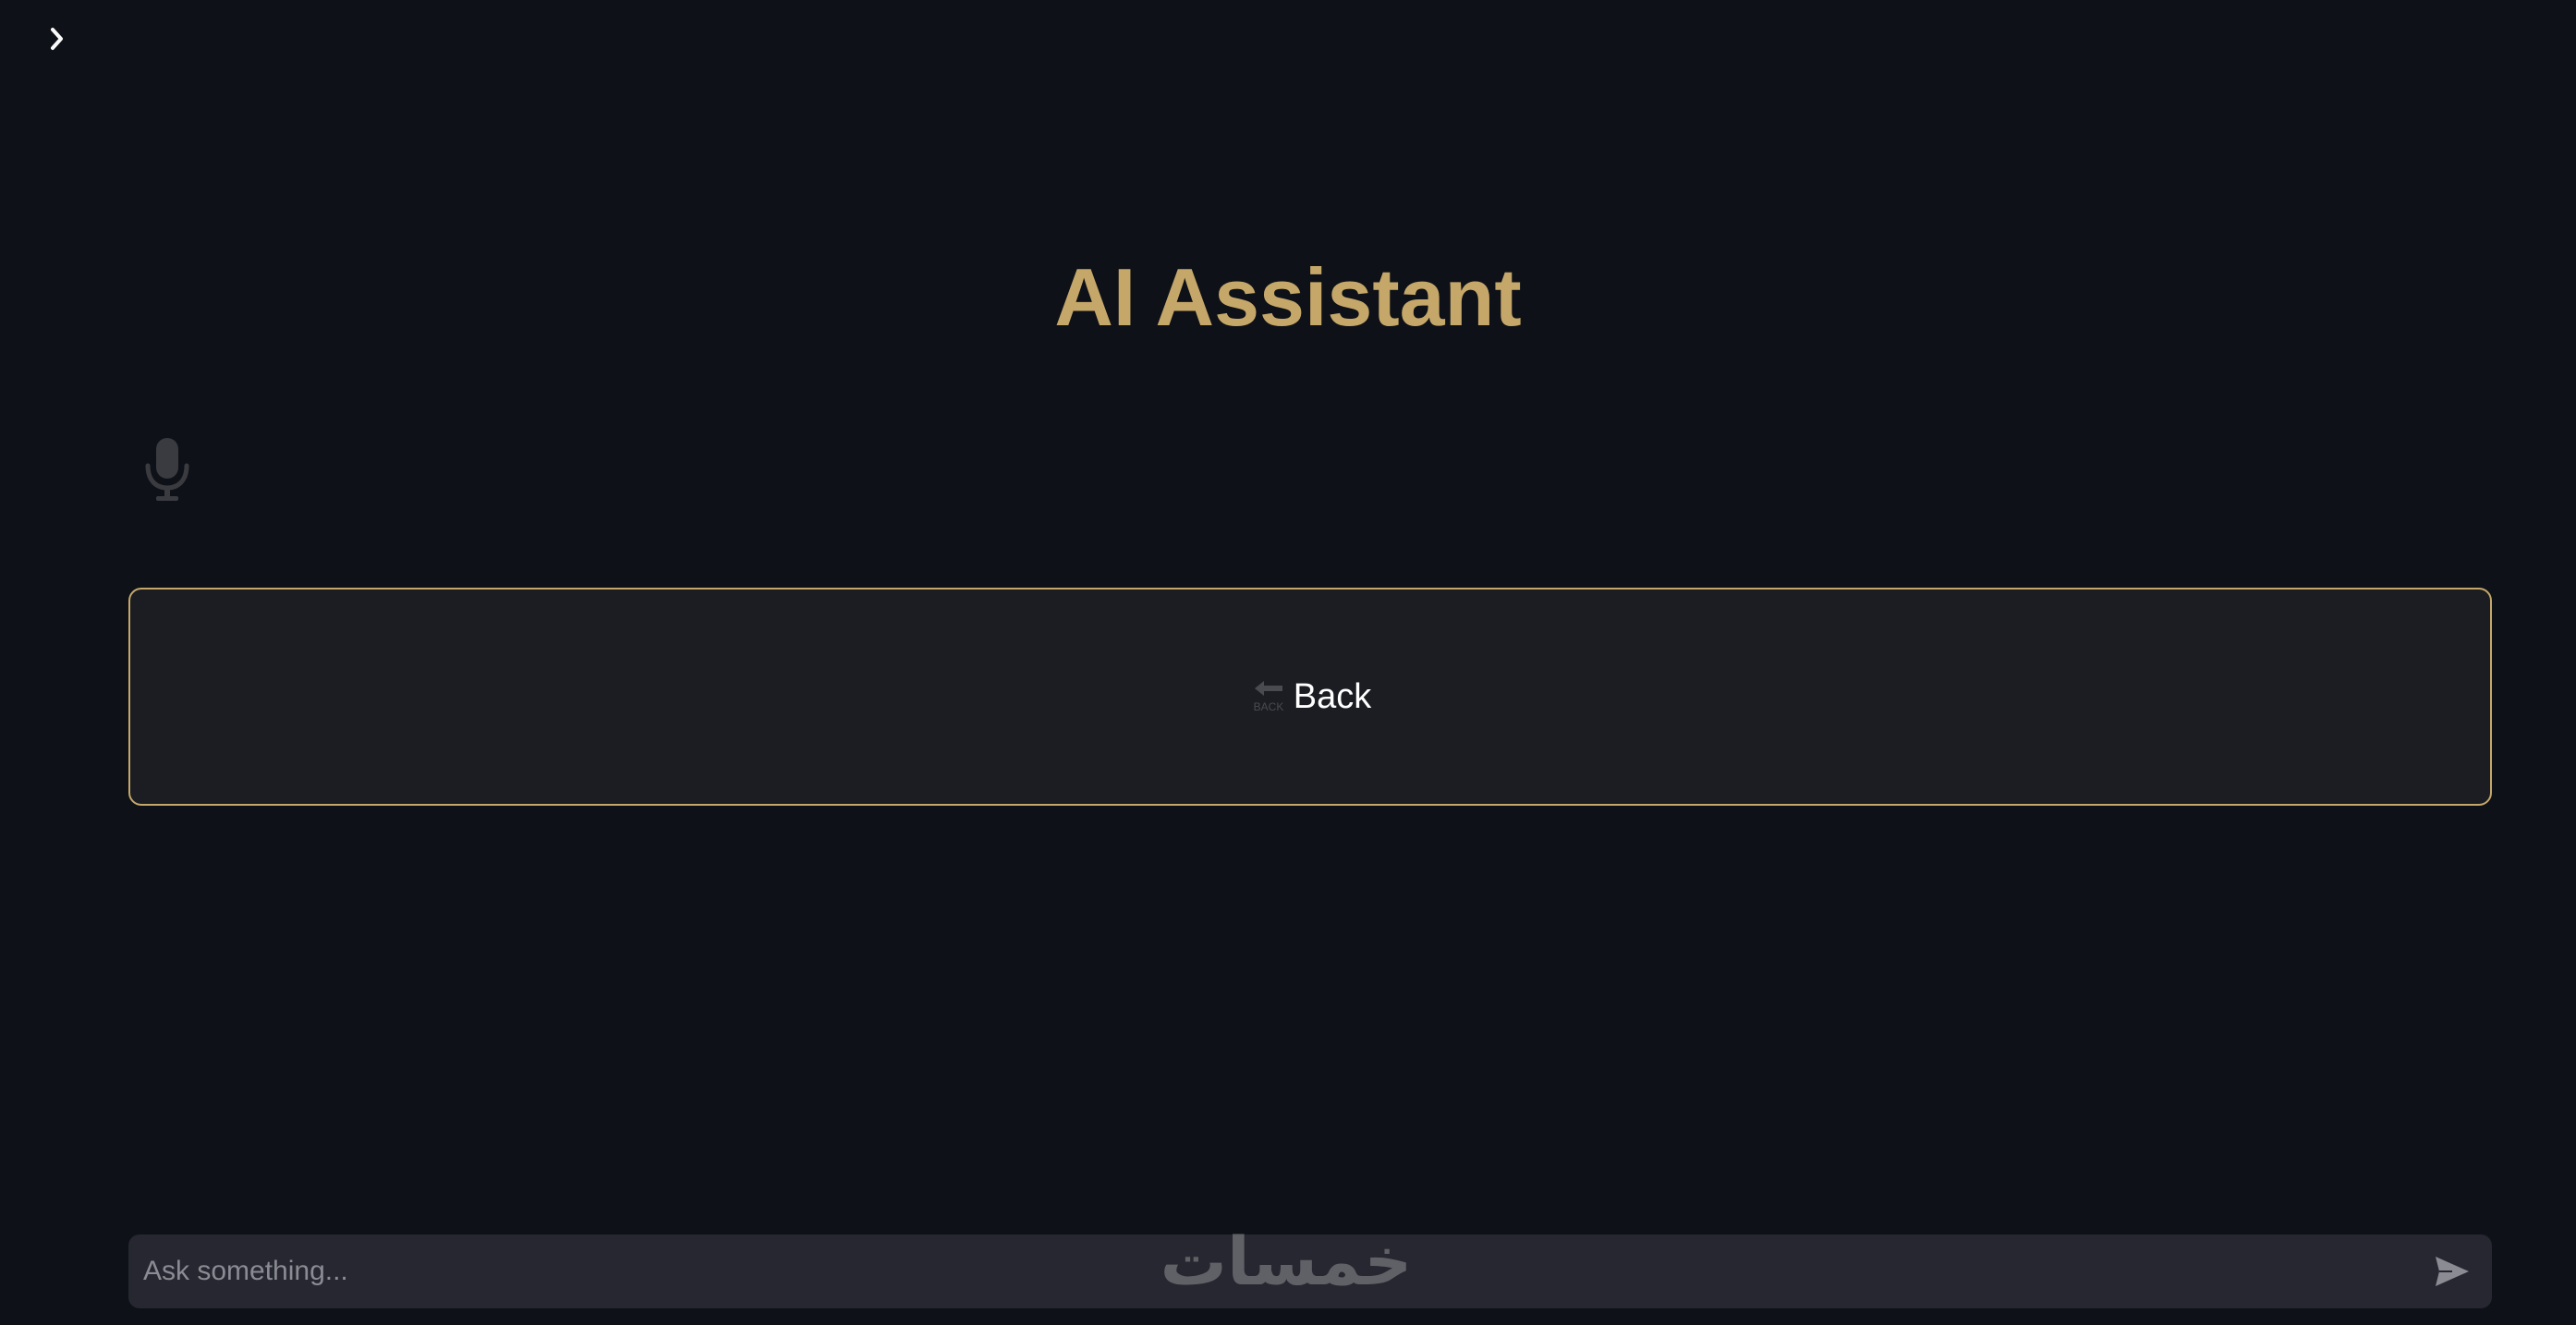  I want to click on send-icon, so click(2452, 1271).